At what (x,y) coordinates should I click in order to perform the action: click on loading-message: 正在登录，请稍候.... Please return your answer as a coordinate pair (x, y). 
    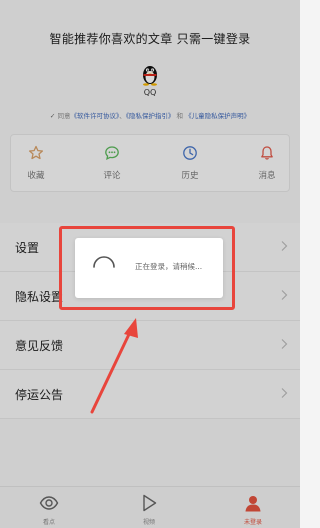
    Looking at the image, I should click on (169, 266).